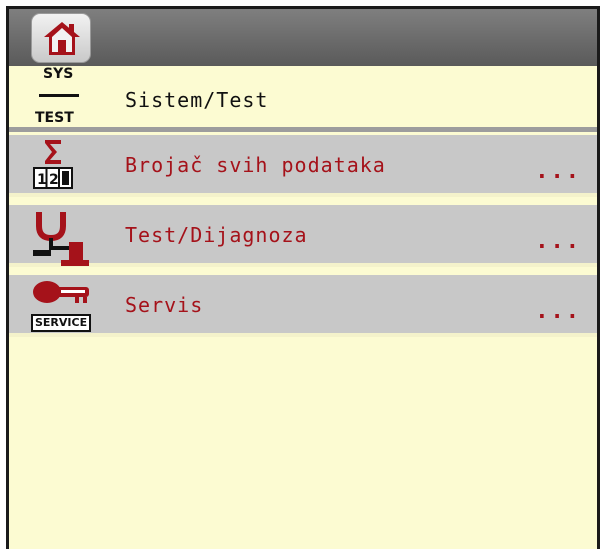 This screenshot has width=606, height=549. Describe the element at coordinates (58, 74) in the screenshot. I see `sys-test-icon-top: SYS` at that location.